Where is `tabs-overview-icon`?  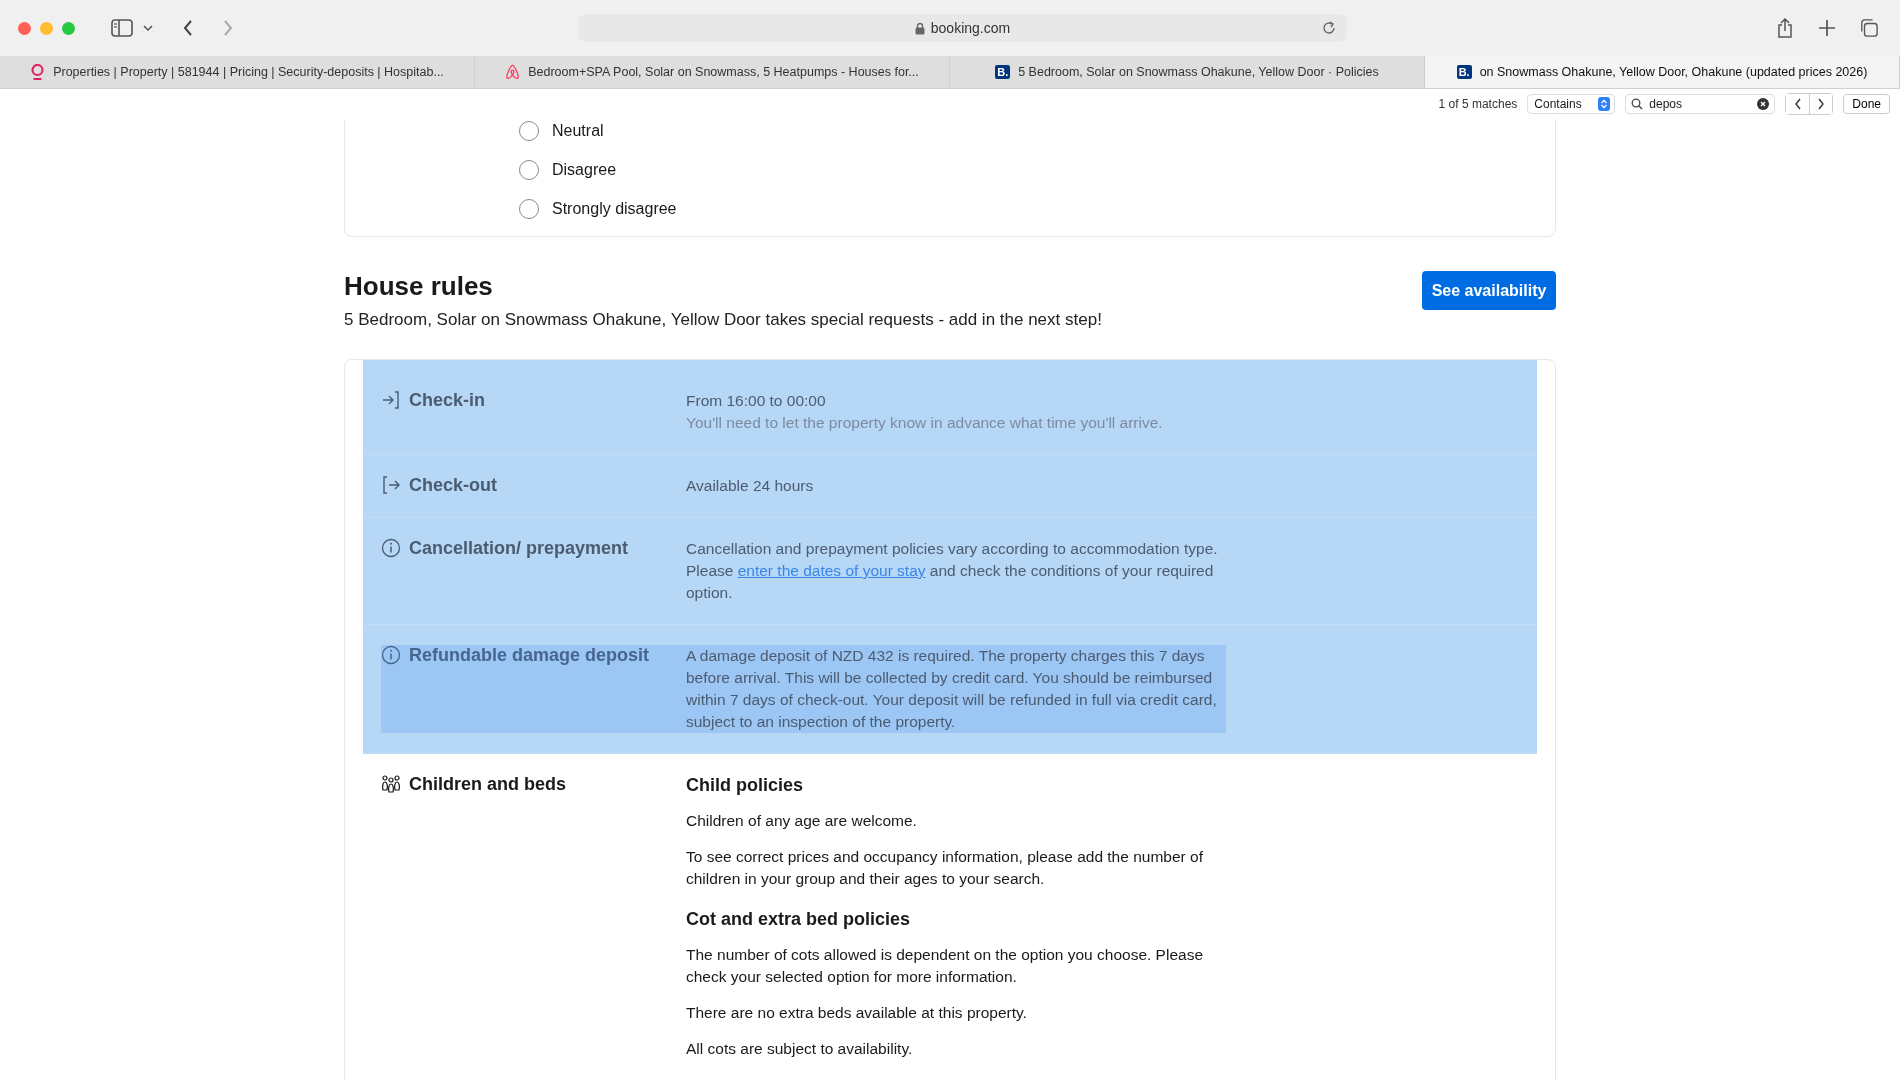 tabs-overview-icon is located at coordinates (1869, 28).